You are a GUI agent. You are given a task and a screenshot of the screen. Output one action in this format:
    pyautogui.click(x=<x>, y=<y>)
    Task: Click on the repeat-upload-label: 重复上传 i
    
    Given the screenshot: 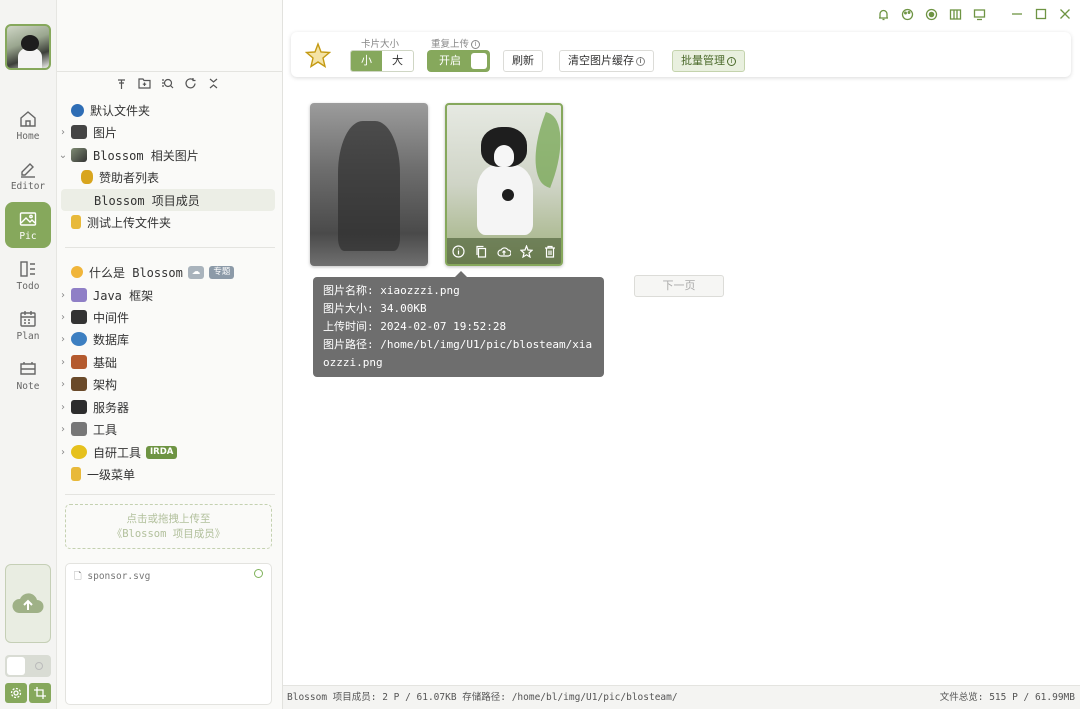 What is the action you would take?
    pyautogui.click(x=456, y=43)
    